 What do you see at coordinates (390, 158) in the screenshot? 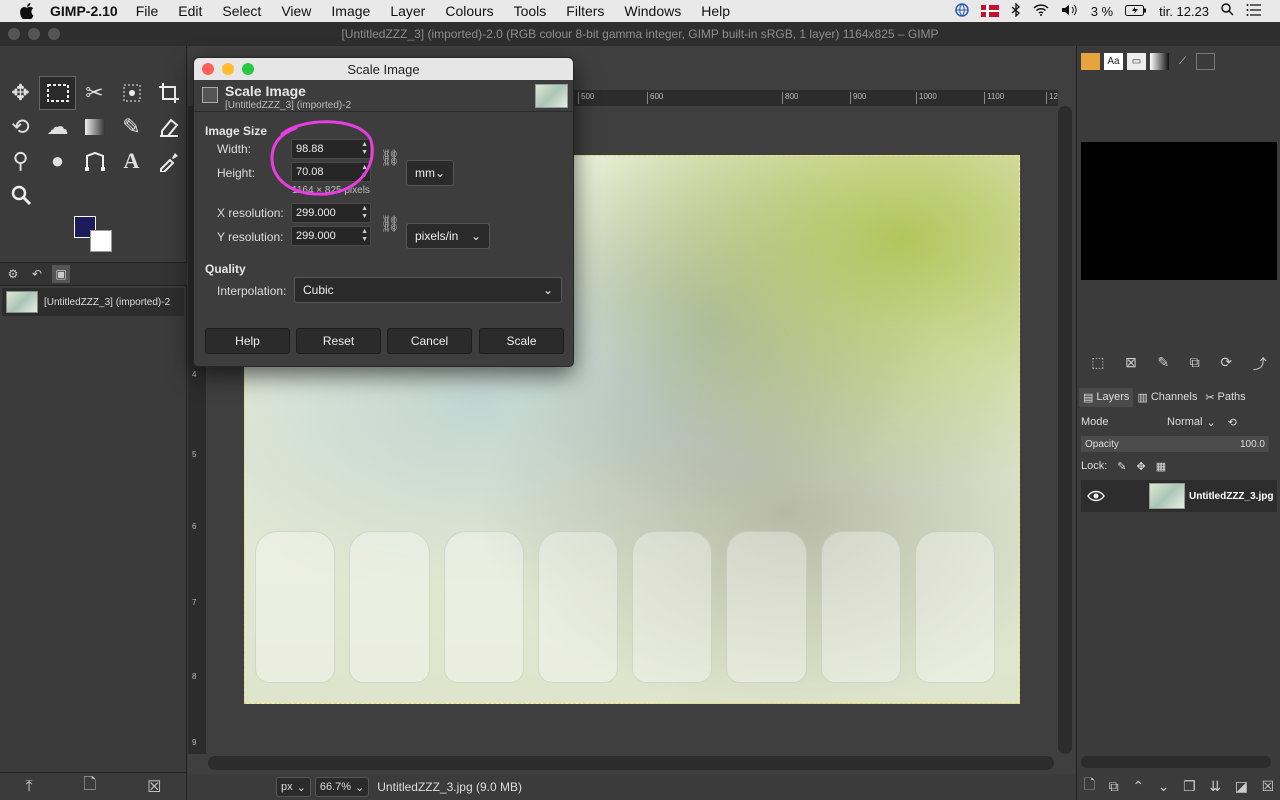
I see `chain-link-icon: ⛓` at bounding box center [390, 158].